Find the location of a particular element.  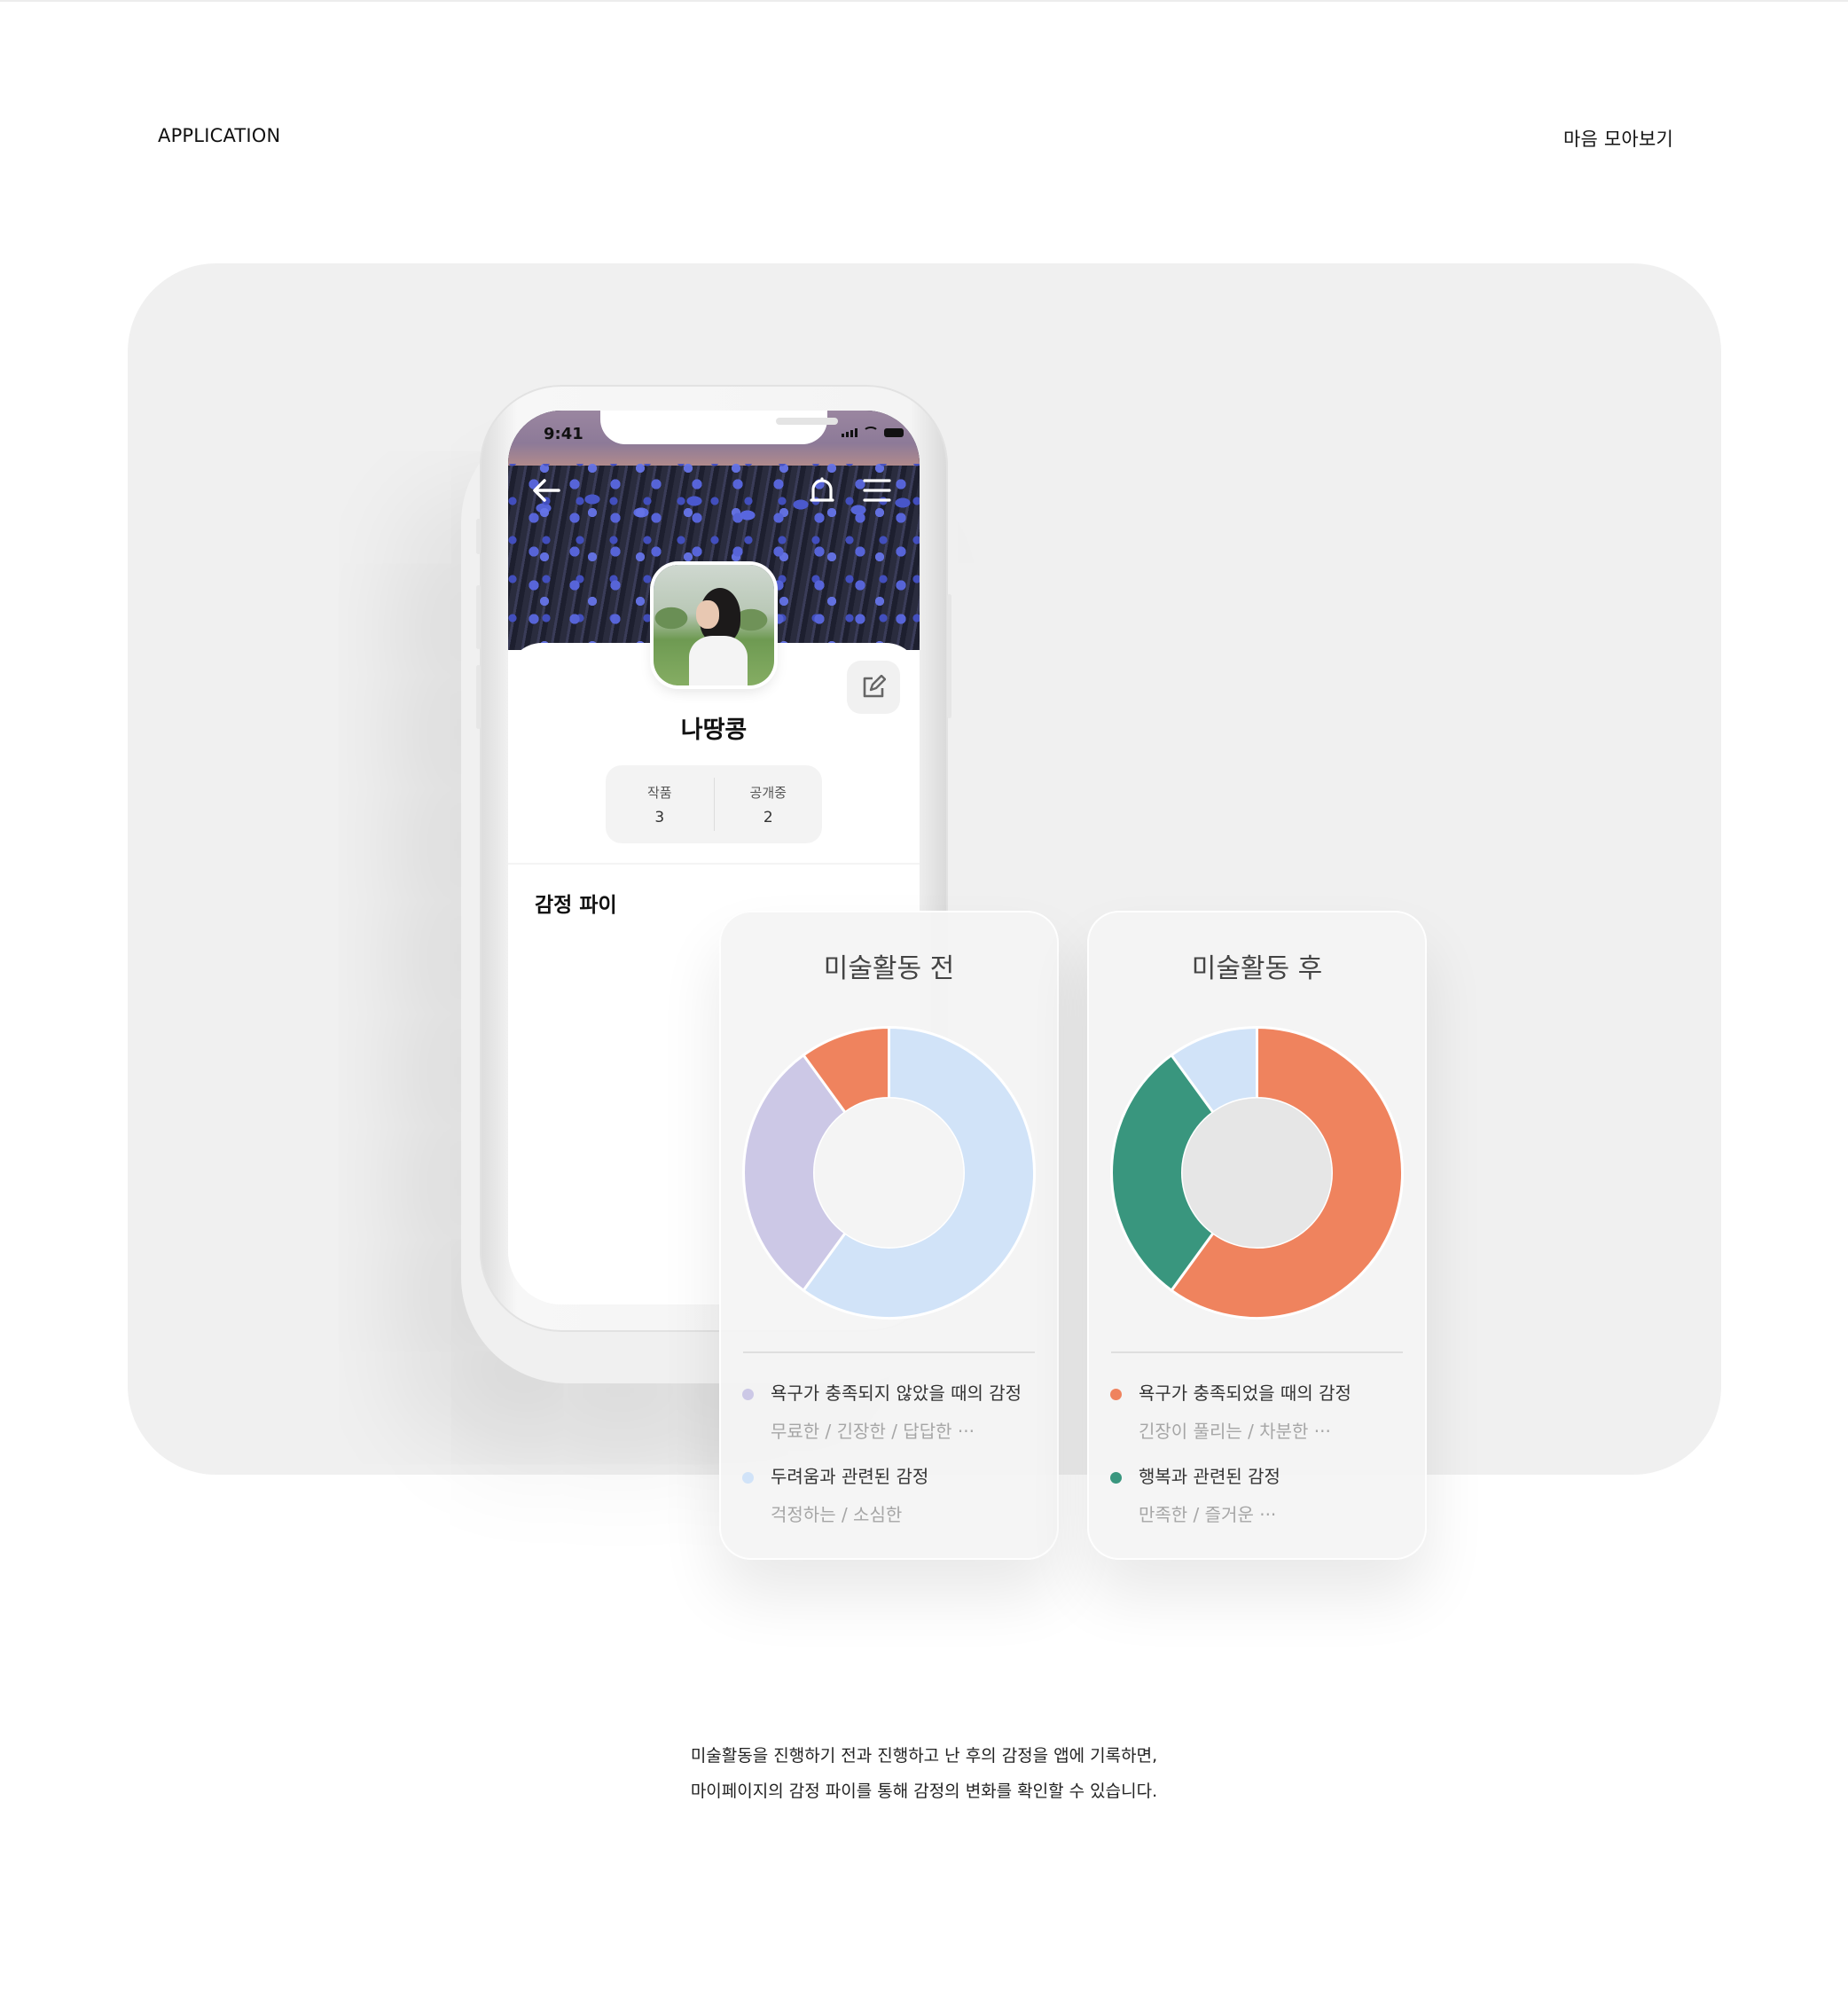

profile-avatar is located at coordinates (714, 625).